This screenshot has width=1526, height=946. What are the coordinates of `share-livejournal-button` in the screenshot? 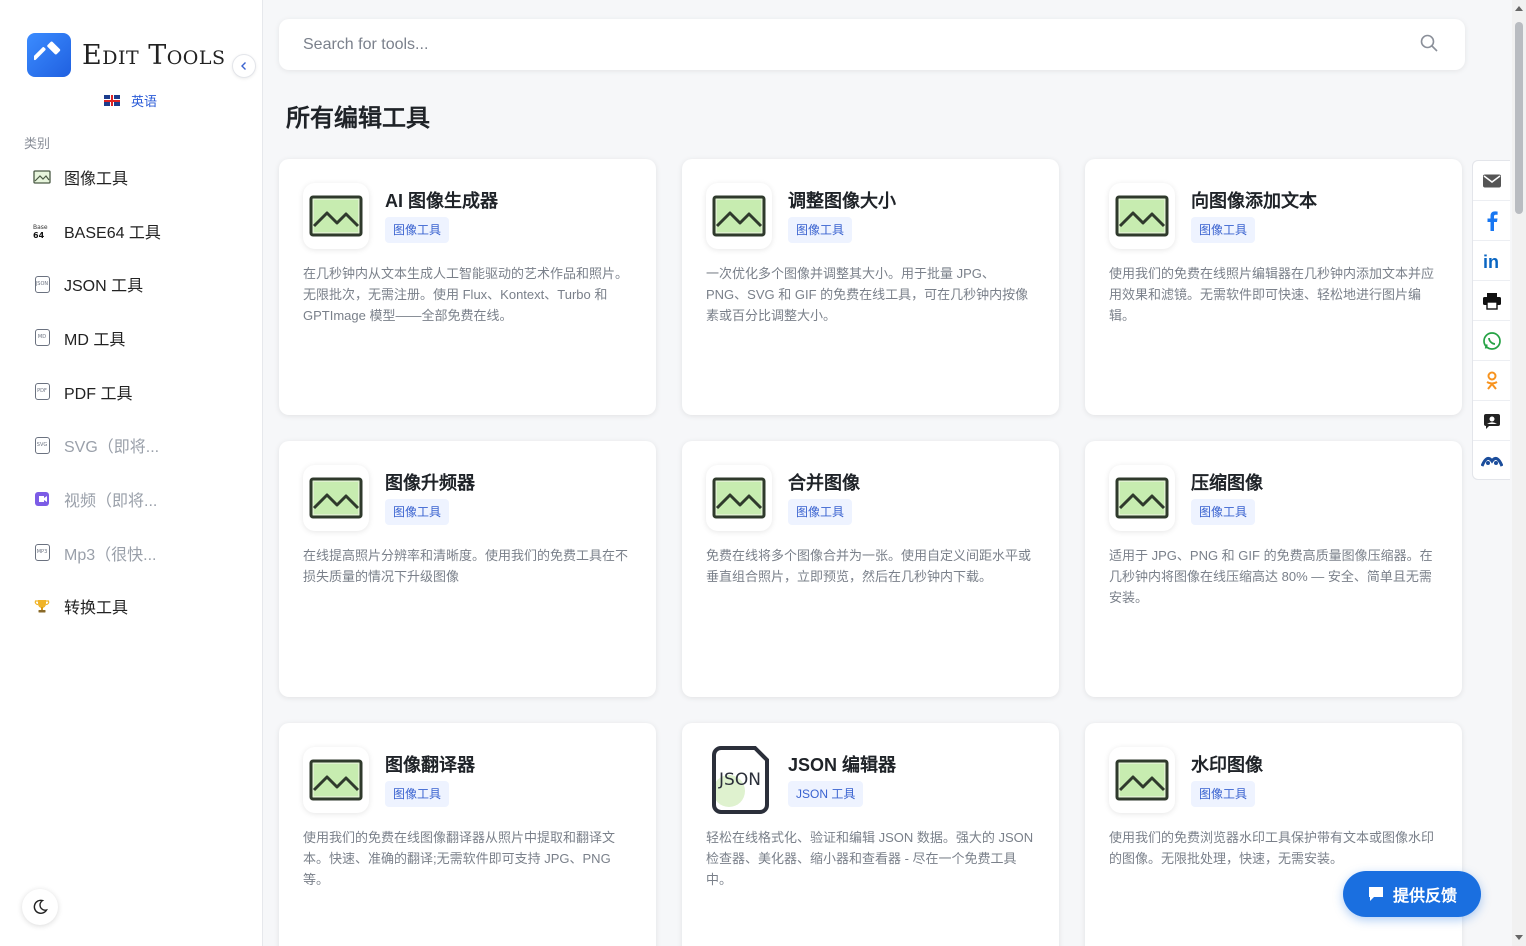 It's located at (1491, 461).